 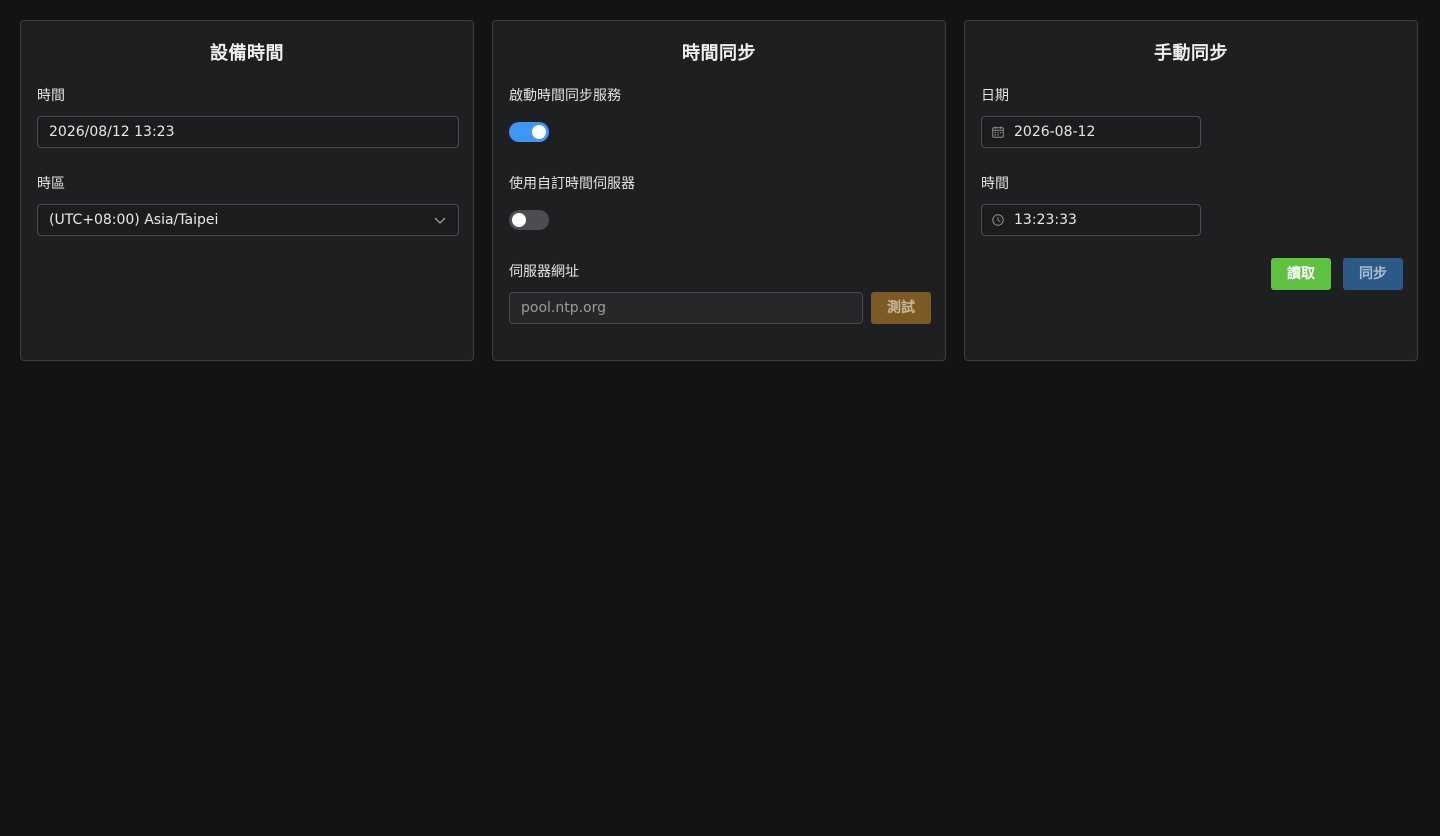 What do you see at coordinates (565, 96) in the screenshot?
I see `sync-service-label: 啟動時間同步服務` at bounding box center [565, 96].